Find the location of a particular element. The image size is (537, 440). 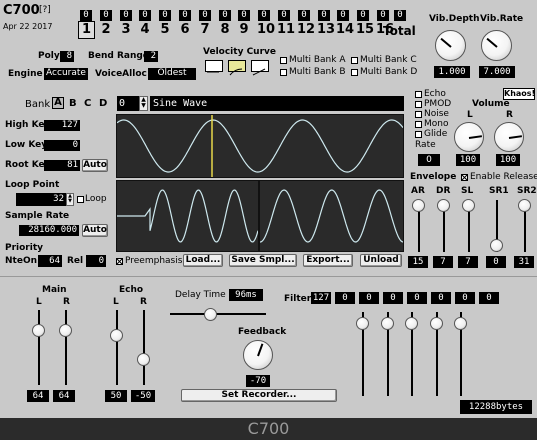

main-r-value: 64 is located at coordinates (64, 396).